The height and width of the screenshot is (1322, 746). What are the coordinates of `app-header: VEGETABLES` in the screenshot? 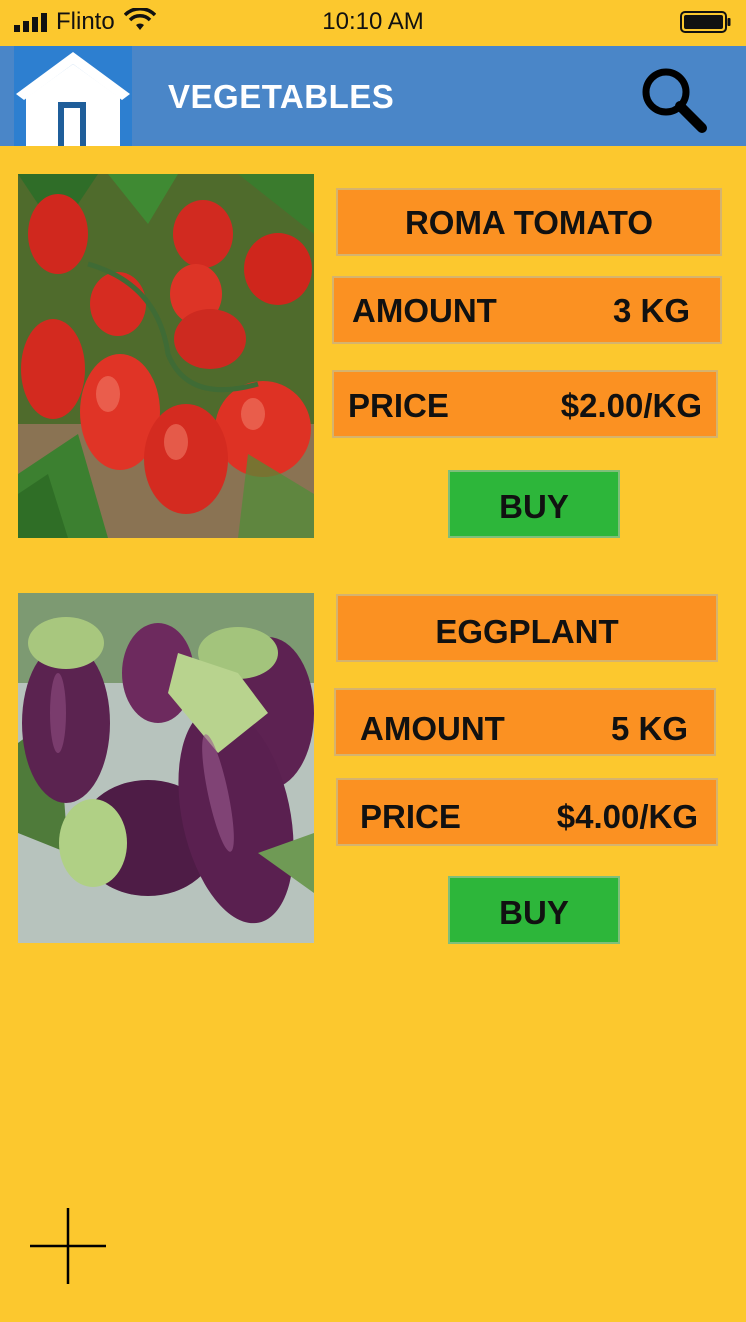 It's located at (373, 96).